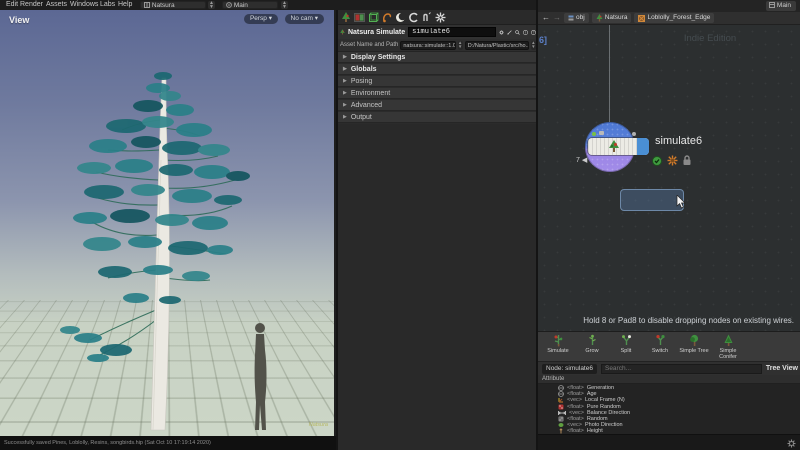 The image size is (800, 450). What do you see at coordinates (614, 146) in the screenshot?
I see `node-tree-icon` at bounding box center [614, 146].